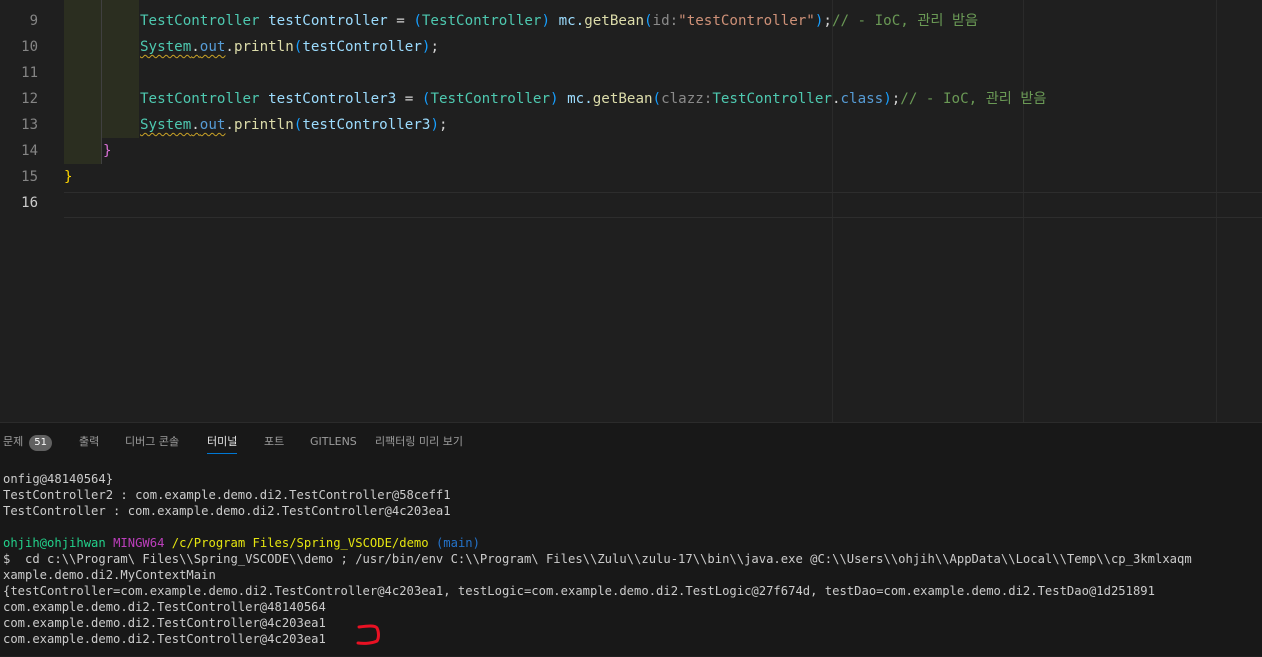 Image resolution: width=1262 pixels, height=657 pixels. Describe the element at coordinates (68, 177) in the screenshot. I see `code-line-15: }` at that location.